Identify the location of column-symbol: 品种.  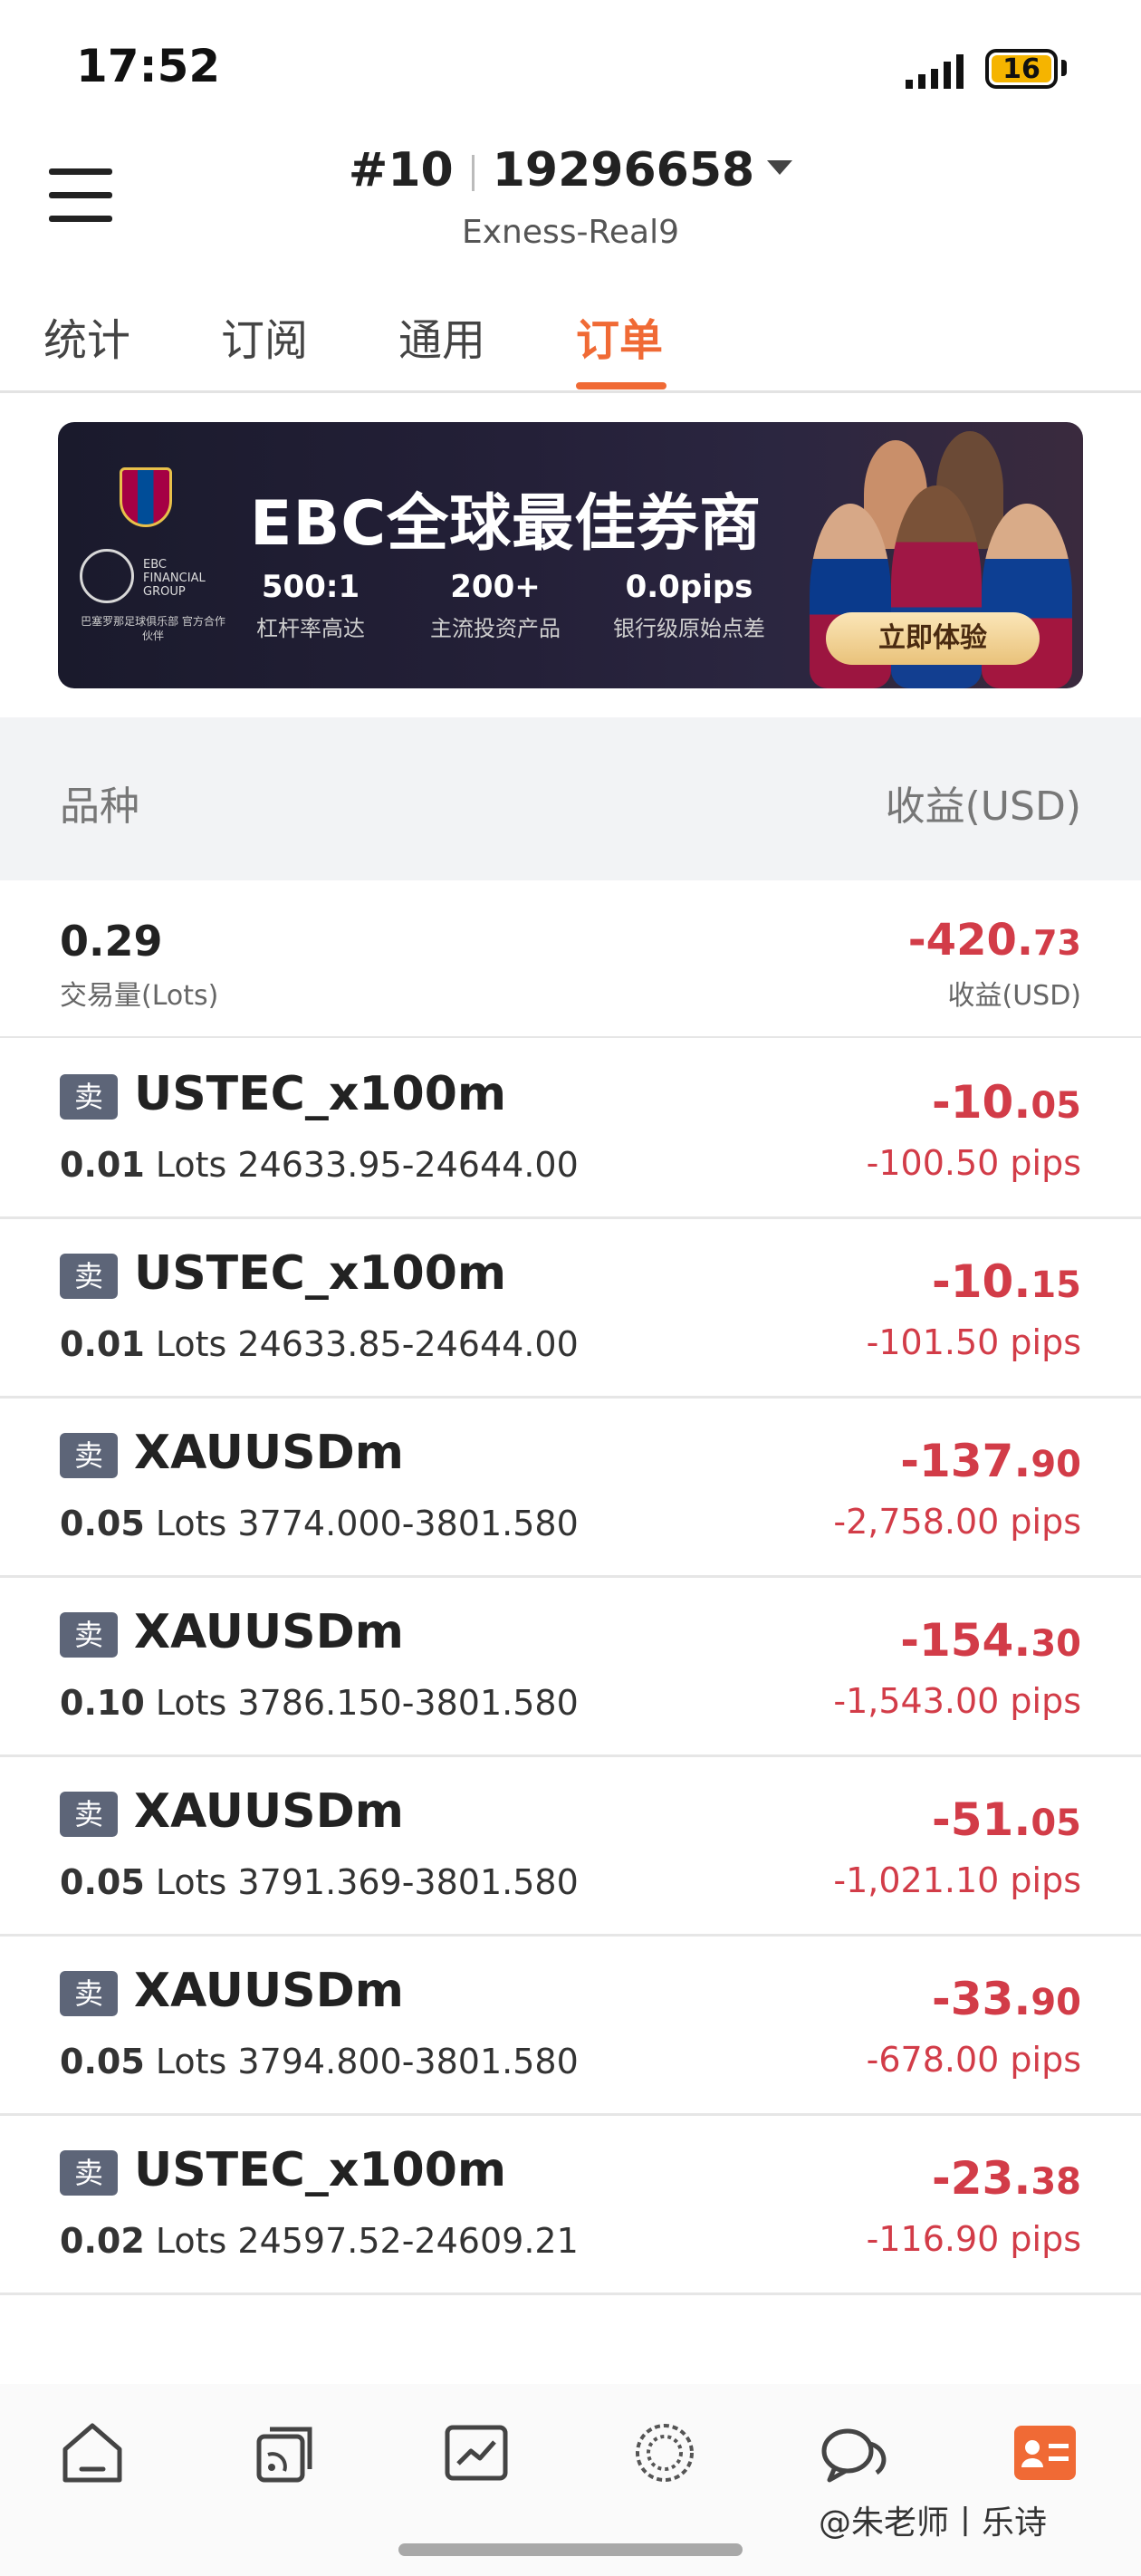
(100, 806).